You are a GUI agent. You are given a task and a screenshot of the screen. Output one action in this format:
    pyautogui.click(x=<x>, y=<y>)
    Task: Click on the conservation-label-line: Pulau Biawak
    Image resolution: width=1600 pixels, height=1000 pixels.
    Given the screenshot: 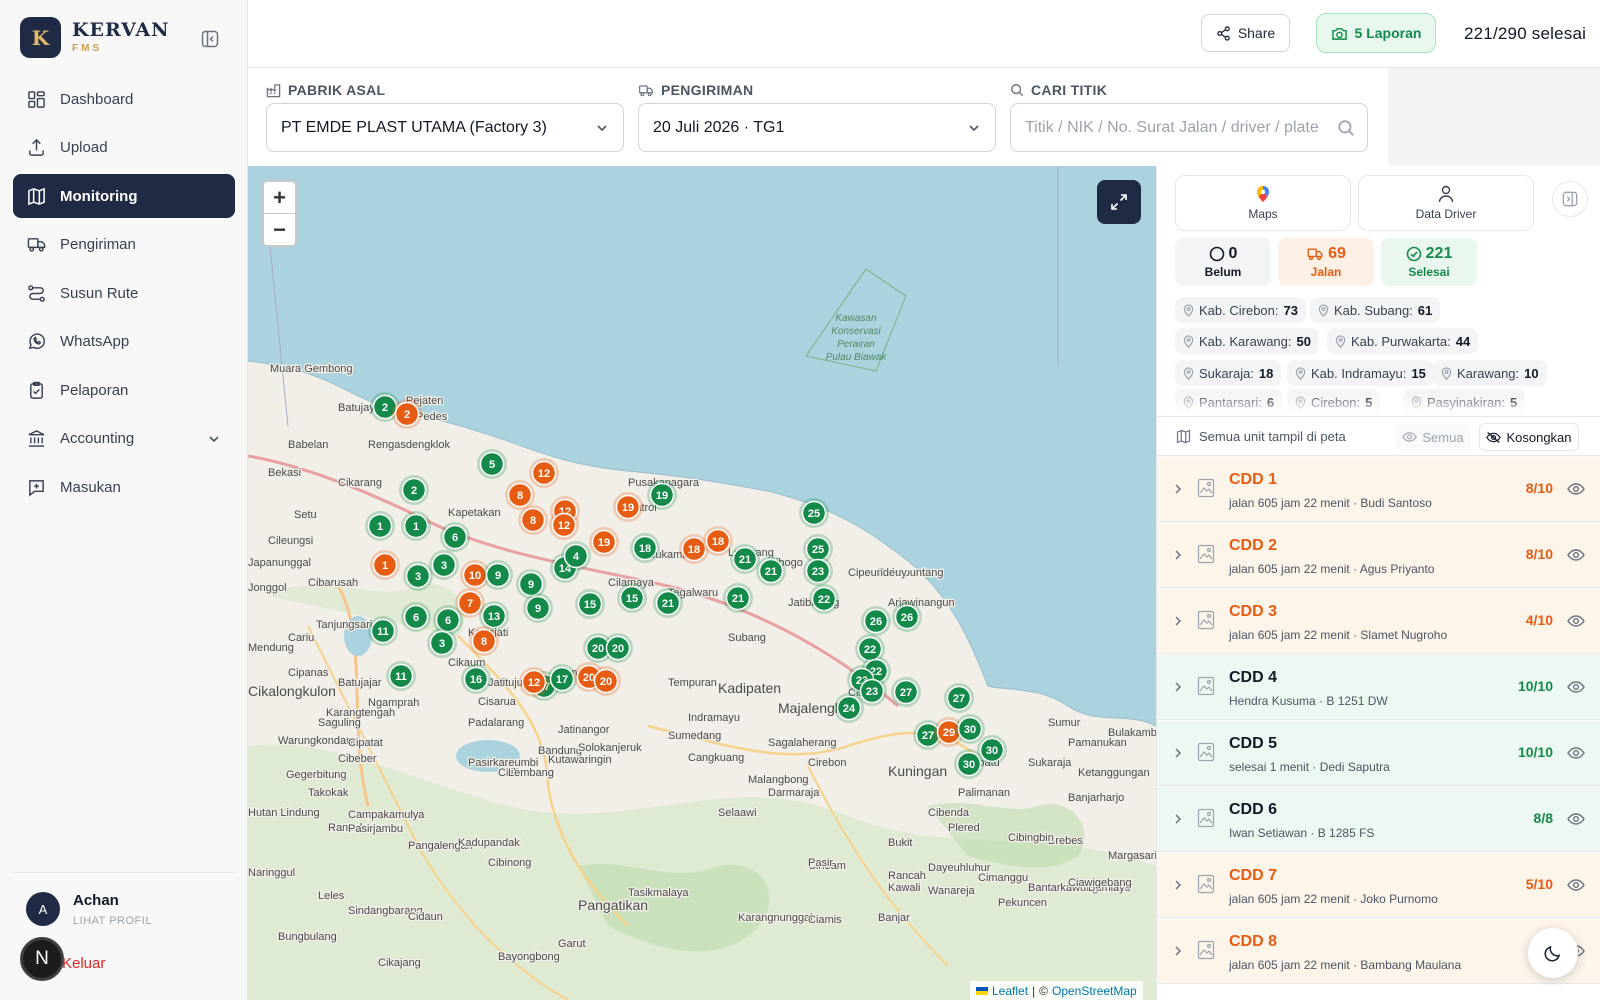 What is the action you would take?
    pyautogui.click(x=857, y=357)
    